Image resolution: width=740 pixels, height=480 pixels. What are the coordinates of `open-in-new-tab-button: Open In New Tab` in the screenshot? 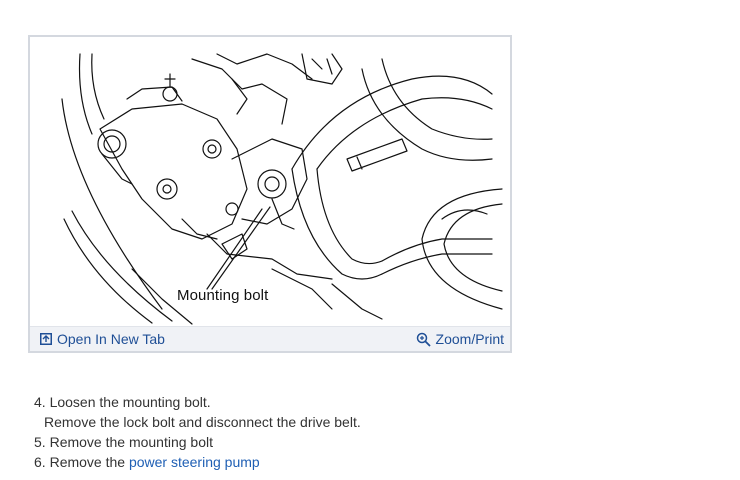 It's located at (102, 339).